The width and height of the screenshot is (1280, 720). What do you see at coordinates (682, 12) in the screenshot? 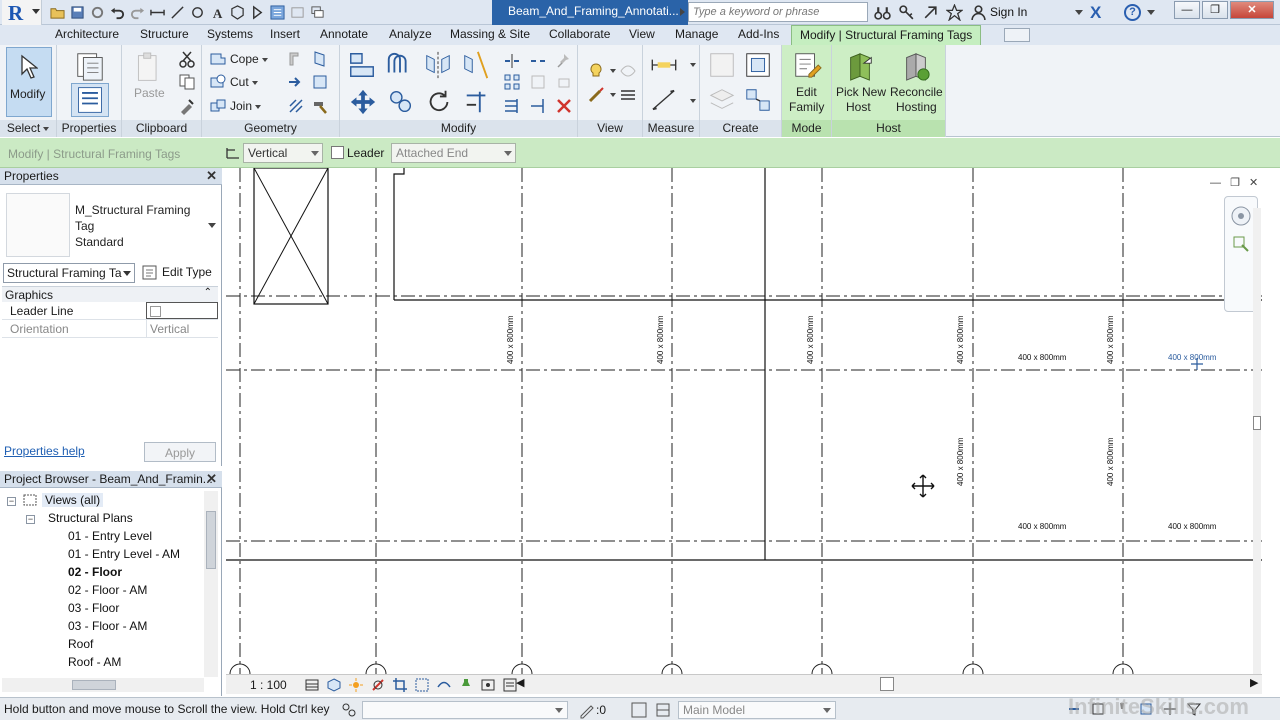
I see `chevron-right-icon` at bounding box center [682, 12].